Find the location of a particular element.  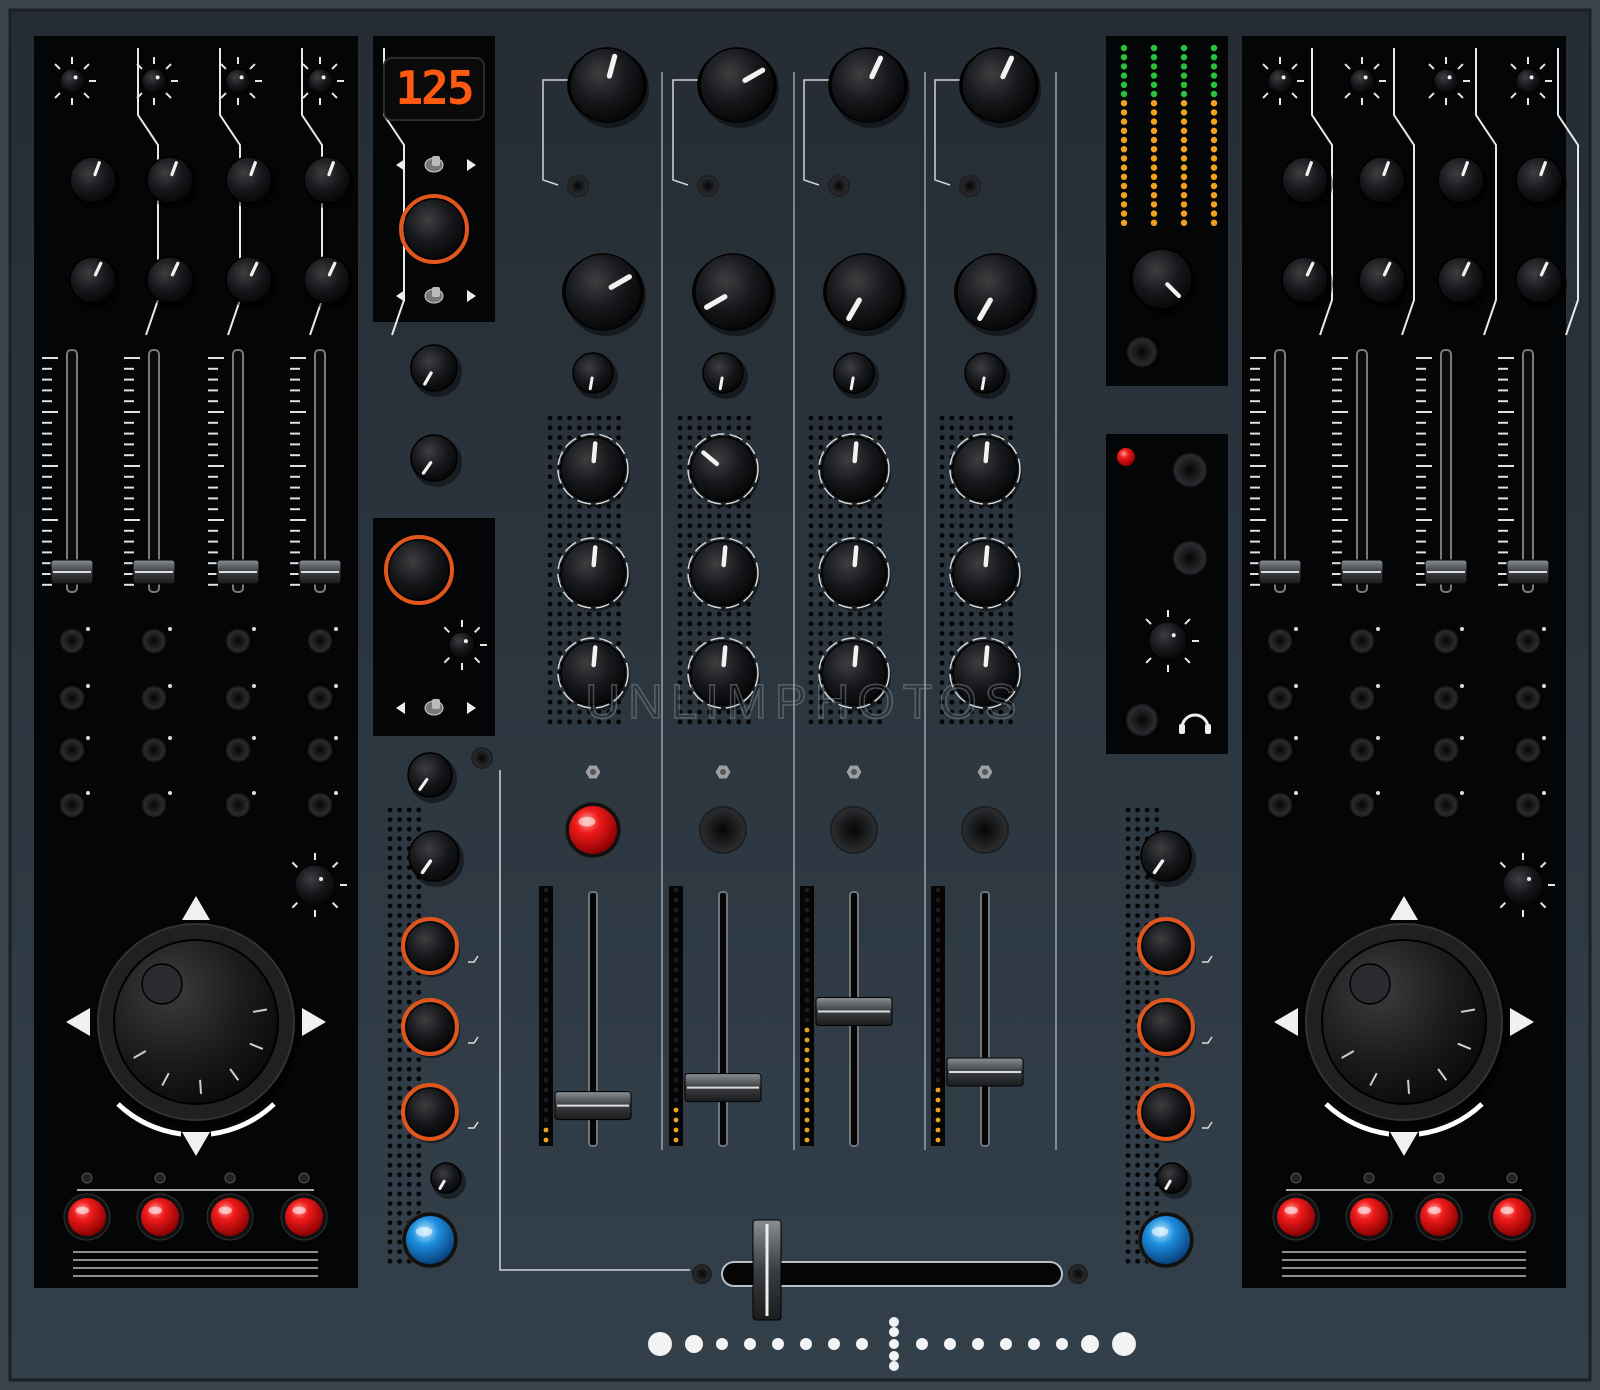

master-small-button is located at coordinates (1142, 352).